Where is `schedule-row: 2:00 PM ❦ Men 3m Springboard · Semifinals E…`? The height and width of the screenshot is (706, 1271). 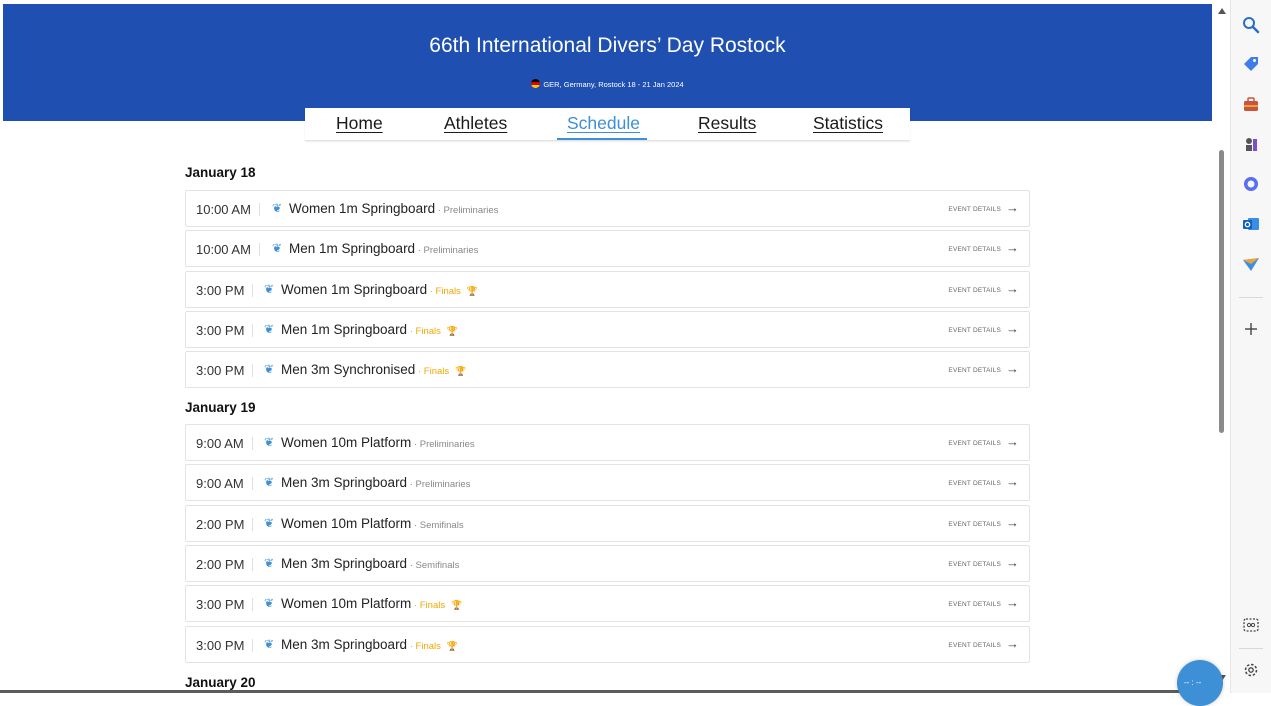 schedule-row: 2:00 PM ❦ Men 3m Springboard · Semifinals E… is located at coordinates (607, 563).